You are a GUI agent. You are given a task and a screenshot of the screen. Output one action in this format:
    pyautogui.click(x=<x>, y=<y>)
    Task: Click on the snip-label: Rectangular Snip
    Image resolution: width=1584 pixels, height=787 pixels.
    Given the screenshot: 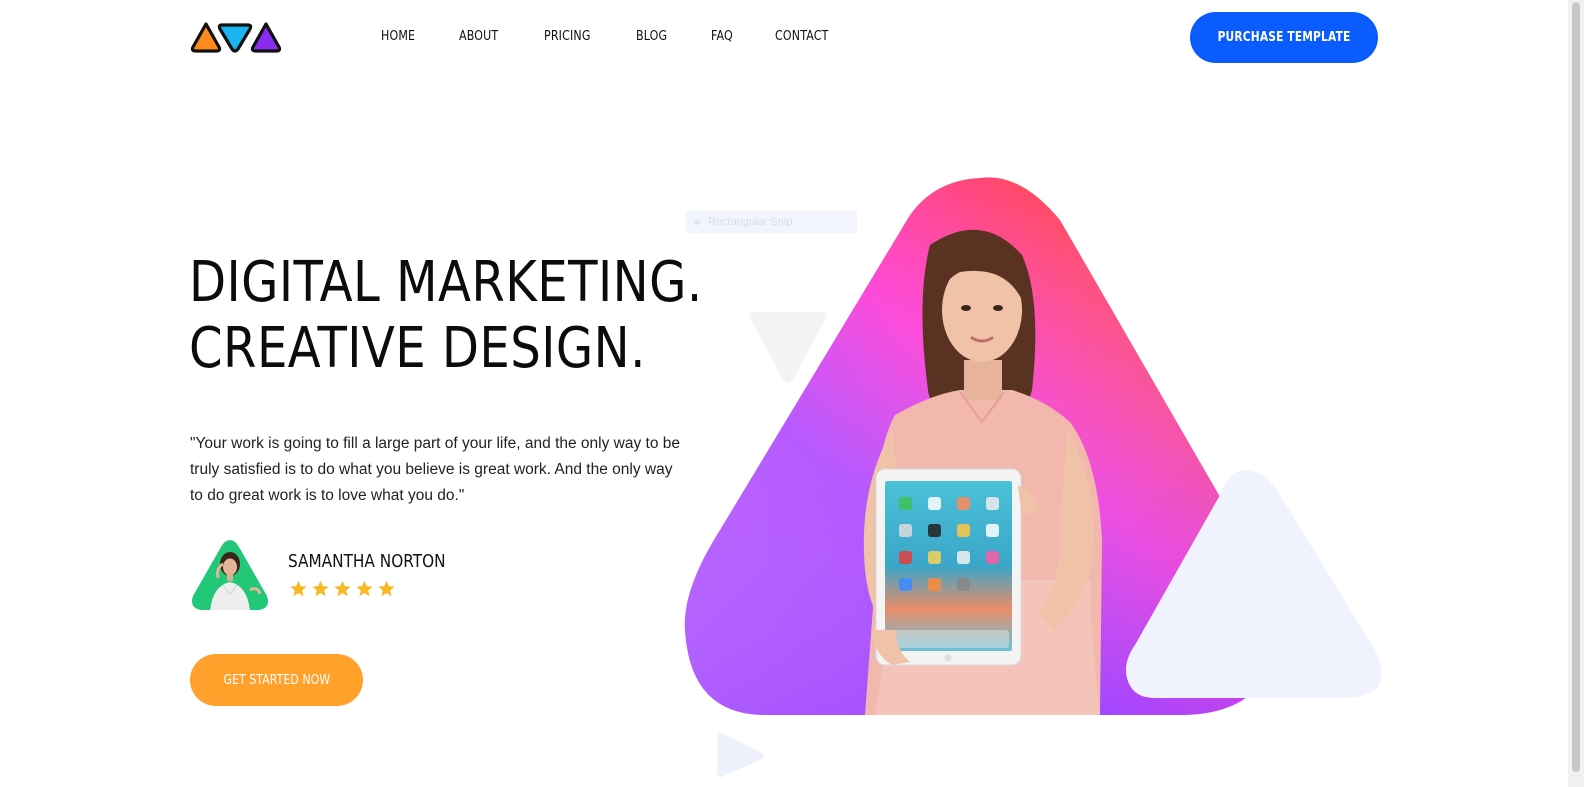 What is the action you would take?
    pyautogui.click(x=750, y=222)
    